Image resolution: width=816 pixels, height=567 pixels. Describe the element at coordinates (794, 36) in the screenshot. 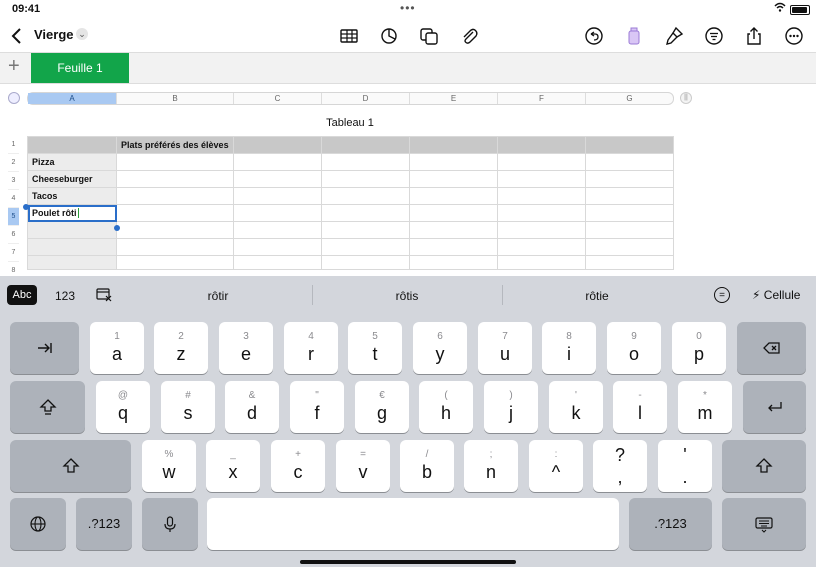

I see `more-options-icon` at that location.